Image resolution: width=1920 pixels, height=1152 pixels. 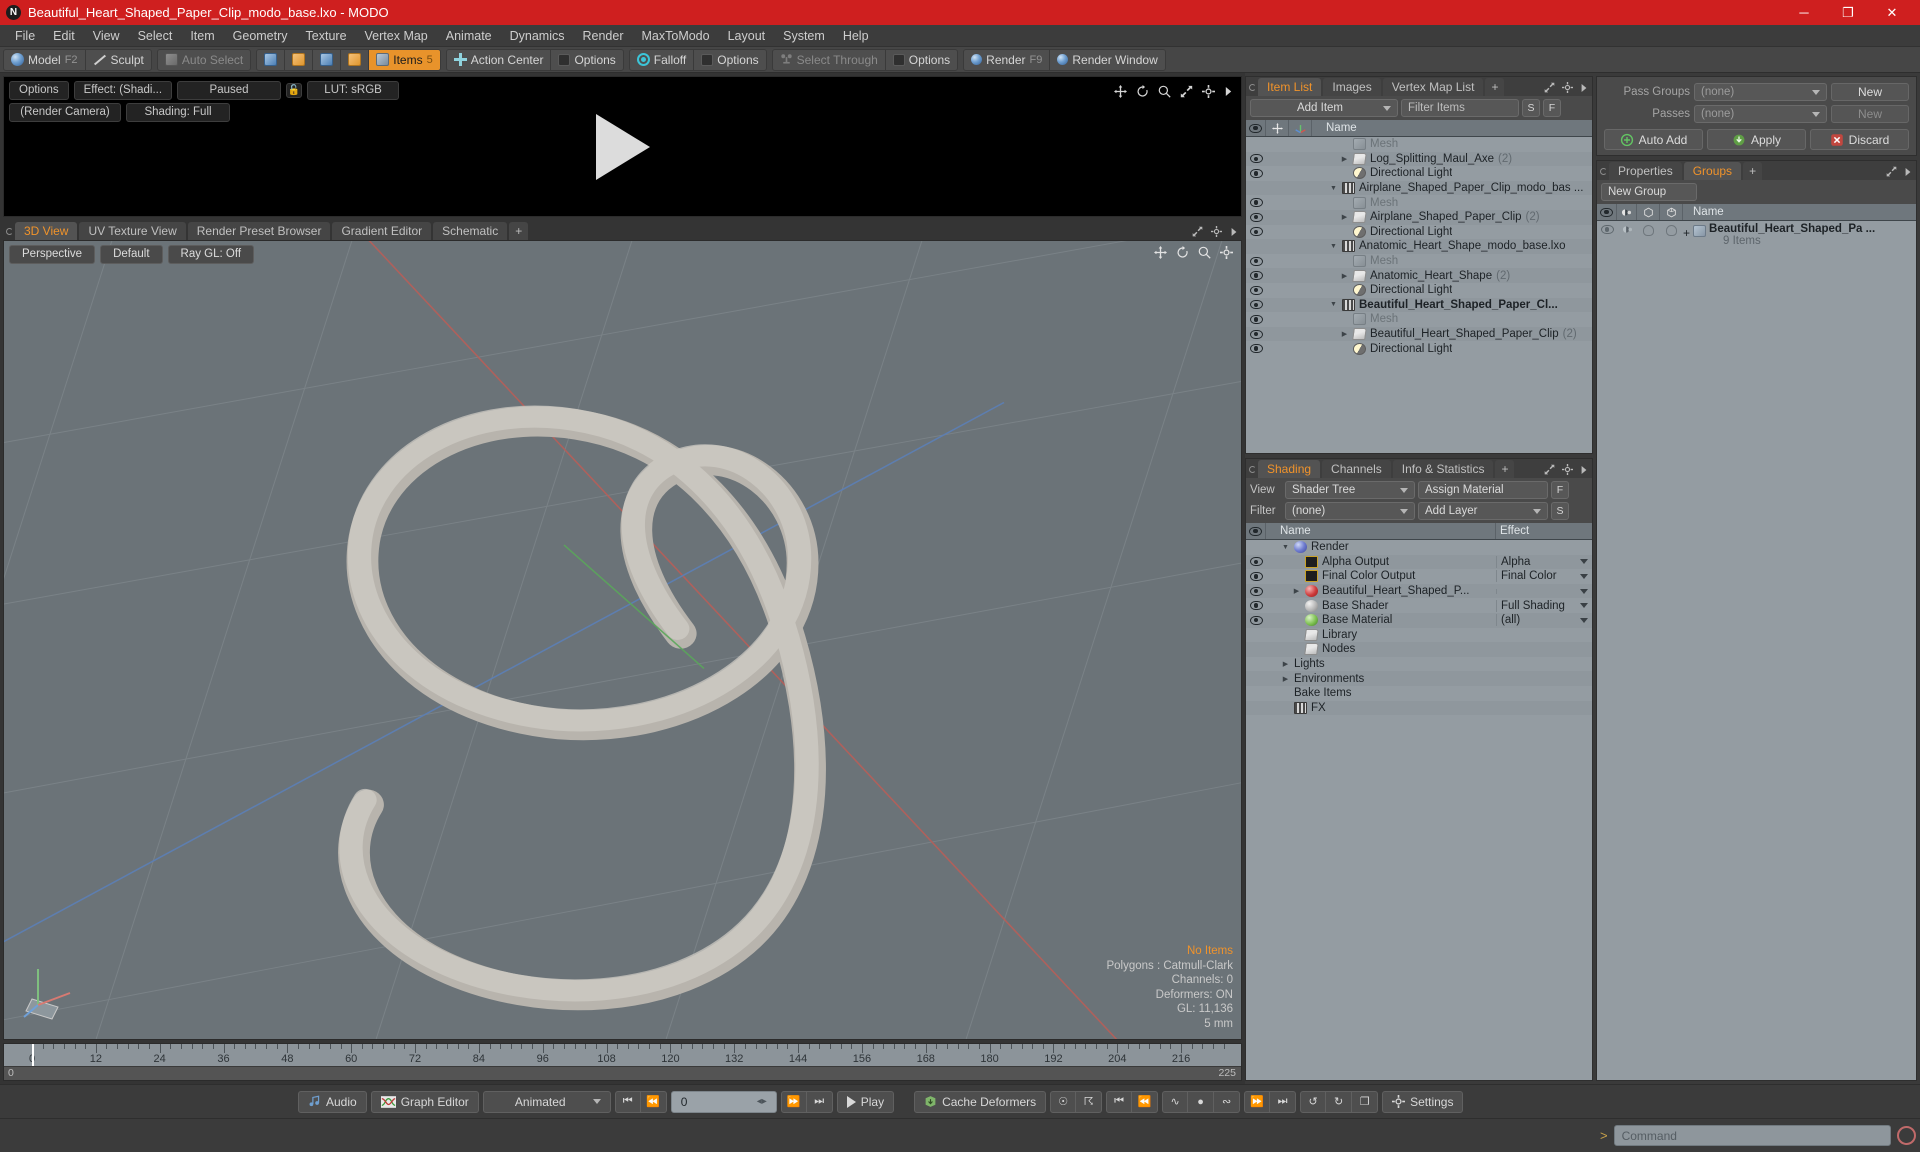 What do you see at coordinates (202, 36) in the screenshot?
I see `menu-item: Item` at bounding box center [202, 36].